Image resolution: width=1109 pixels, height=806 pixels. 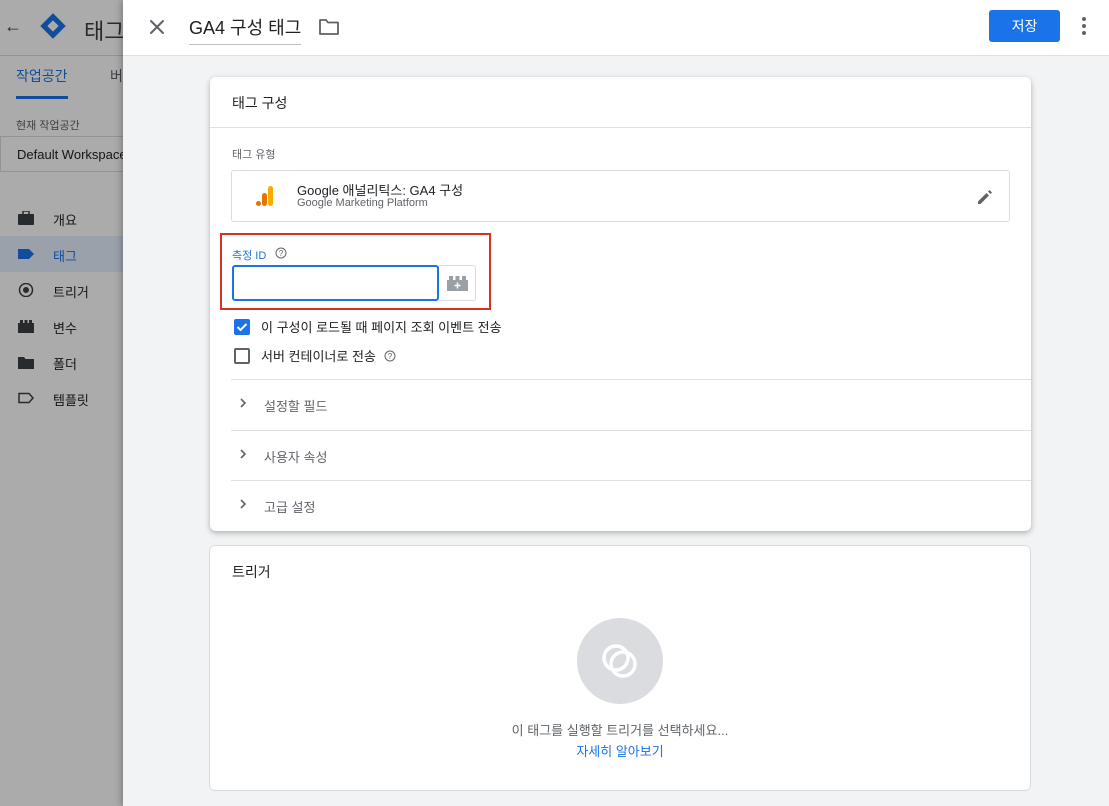 I want to click on measurement-id-input, so click(x=335, y=283).